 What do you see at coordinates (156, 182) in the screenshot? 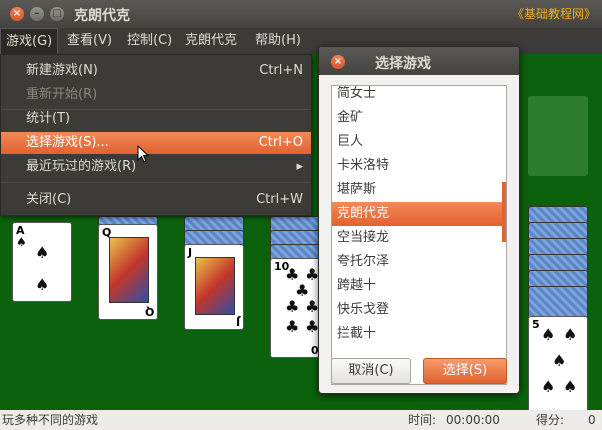
I see `menu-separator` at bounding box center [156, 182].